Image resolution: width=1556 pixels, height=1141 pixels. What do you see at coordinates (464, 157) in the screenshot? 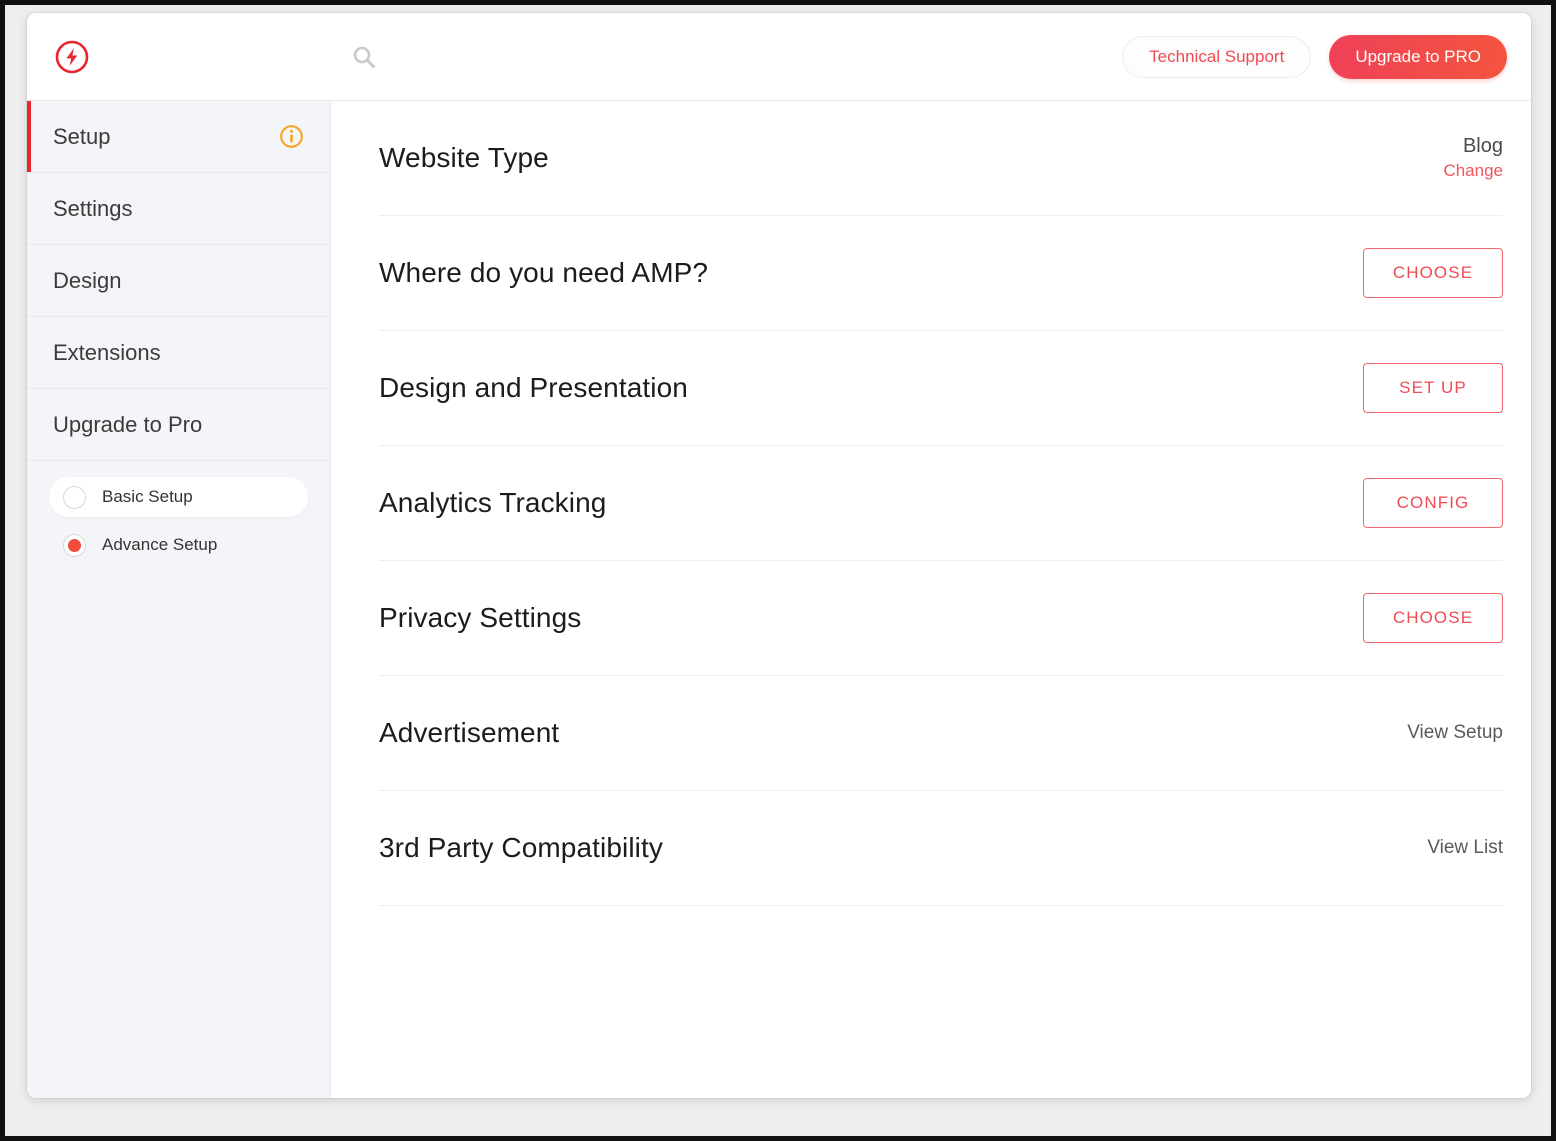
I see `setting-title: Website Type` at bounding box center [464, 157].